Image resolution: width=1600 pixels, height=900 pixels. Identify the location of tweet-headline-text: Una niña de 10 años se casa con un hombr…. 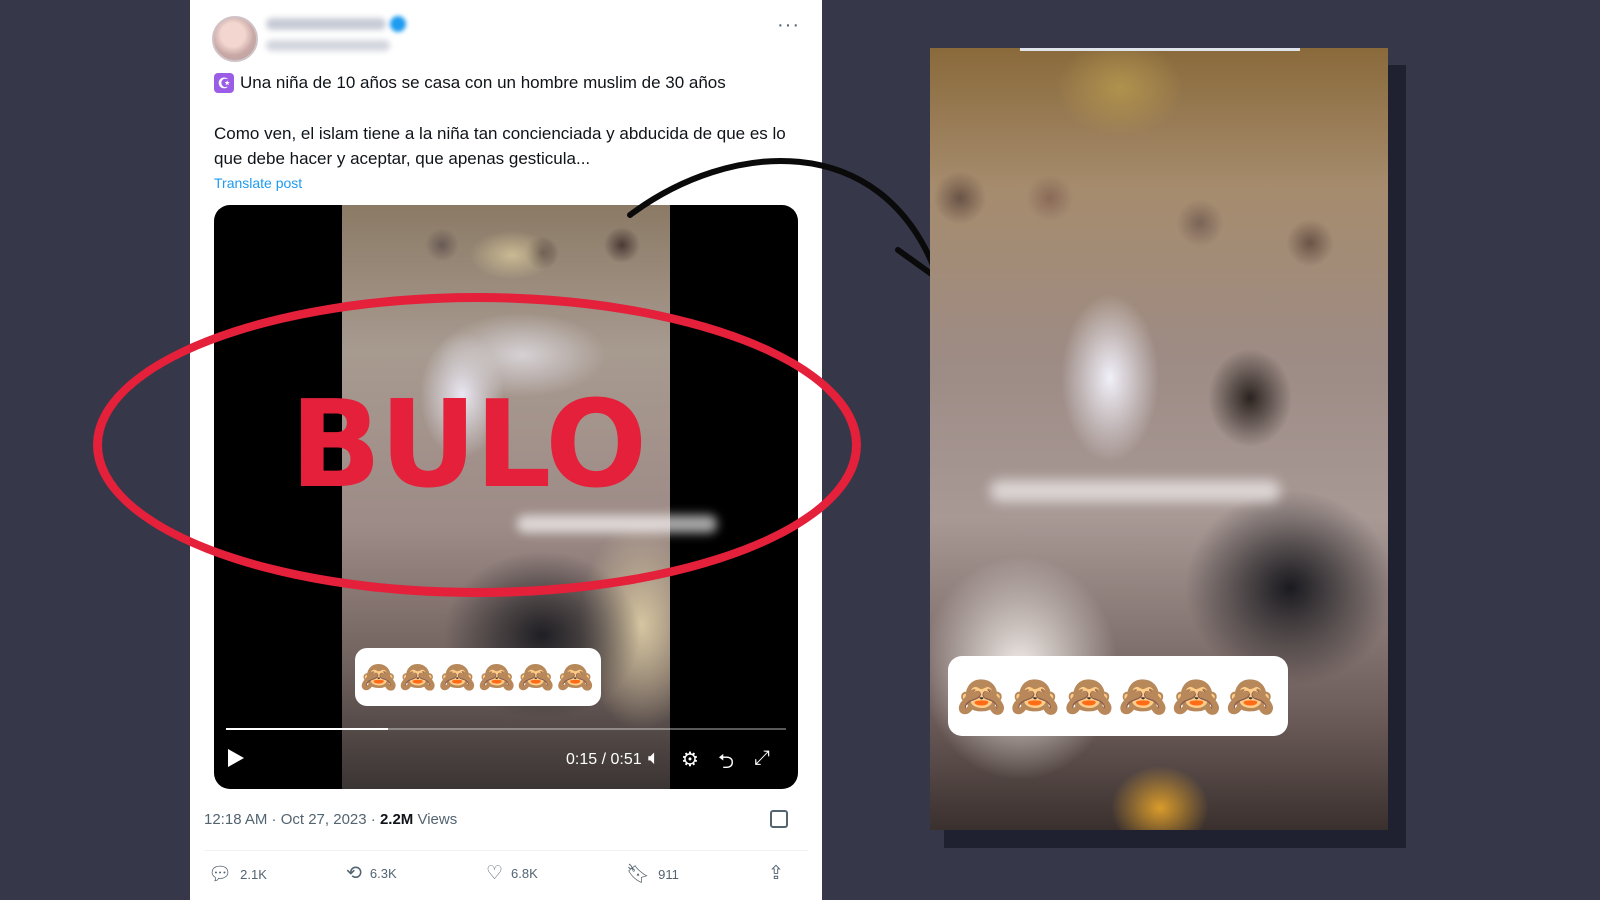
(483, 82).